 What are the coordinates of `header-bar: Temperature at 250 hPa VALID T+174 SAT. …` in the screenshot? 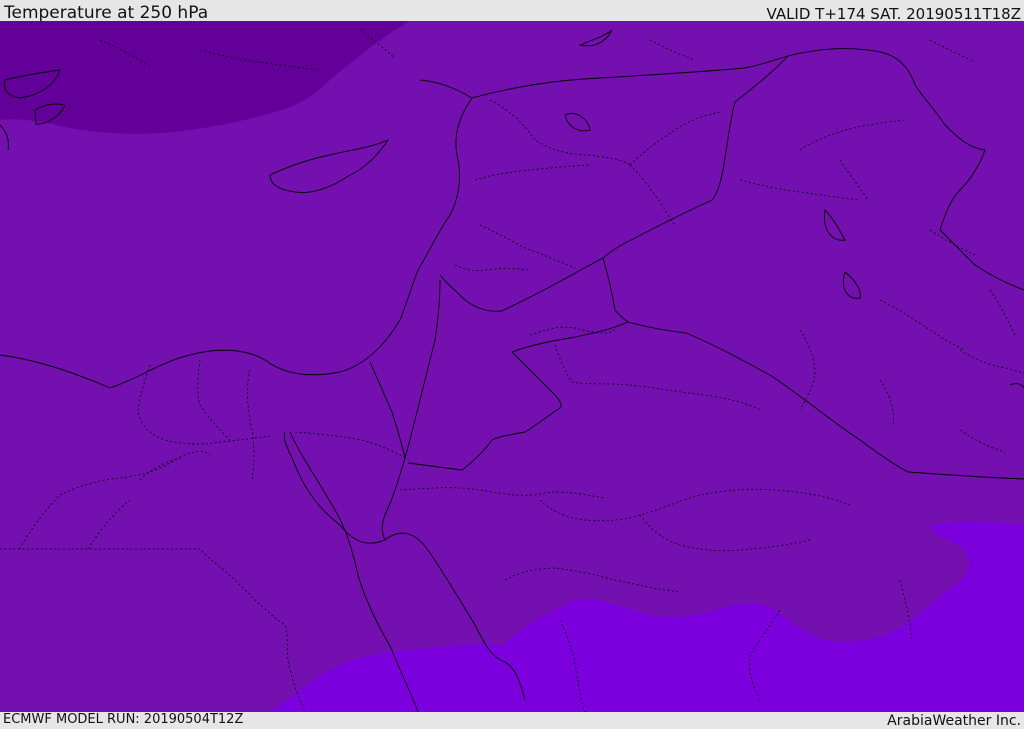 It's located at (512, 11).